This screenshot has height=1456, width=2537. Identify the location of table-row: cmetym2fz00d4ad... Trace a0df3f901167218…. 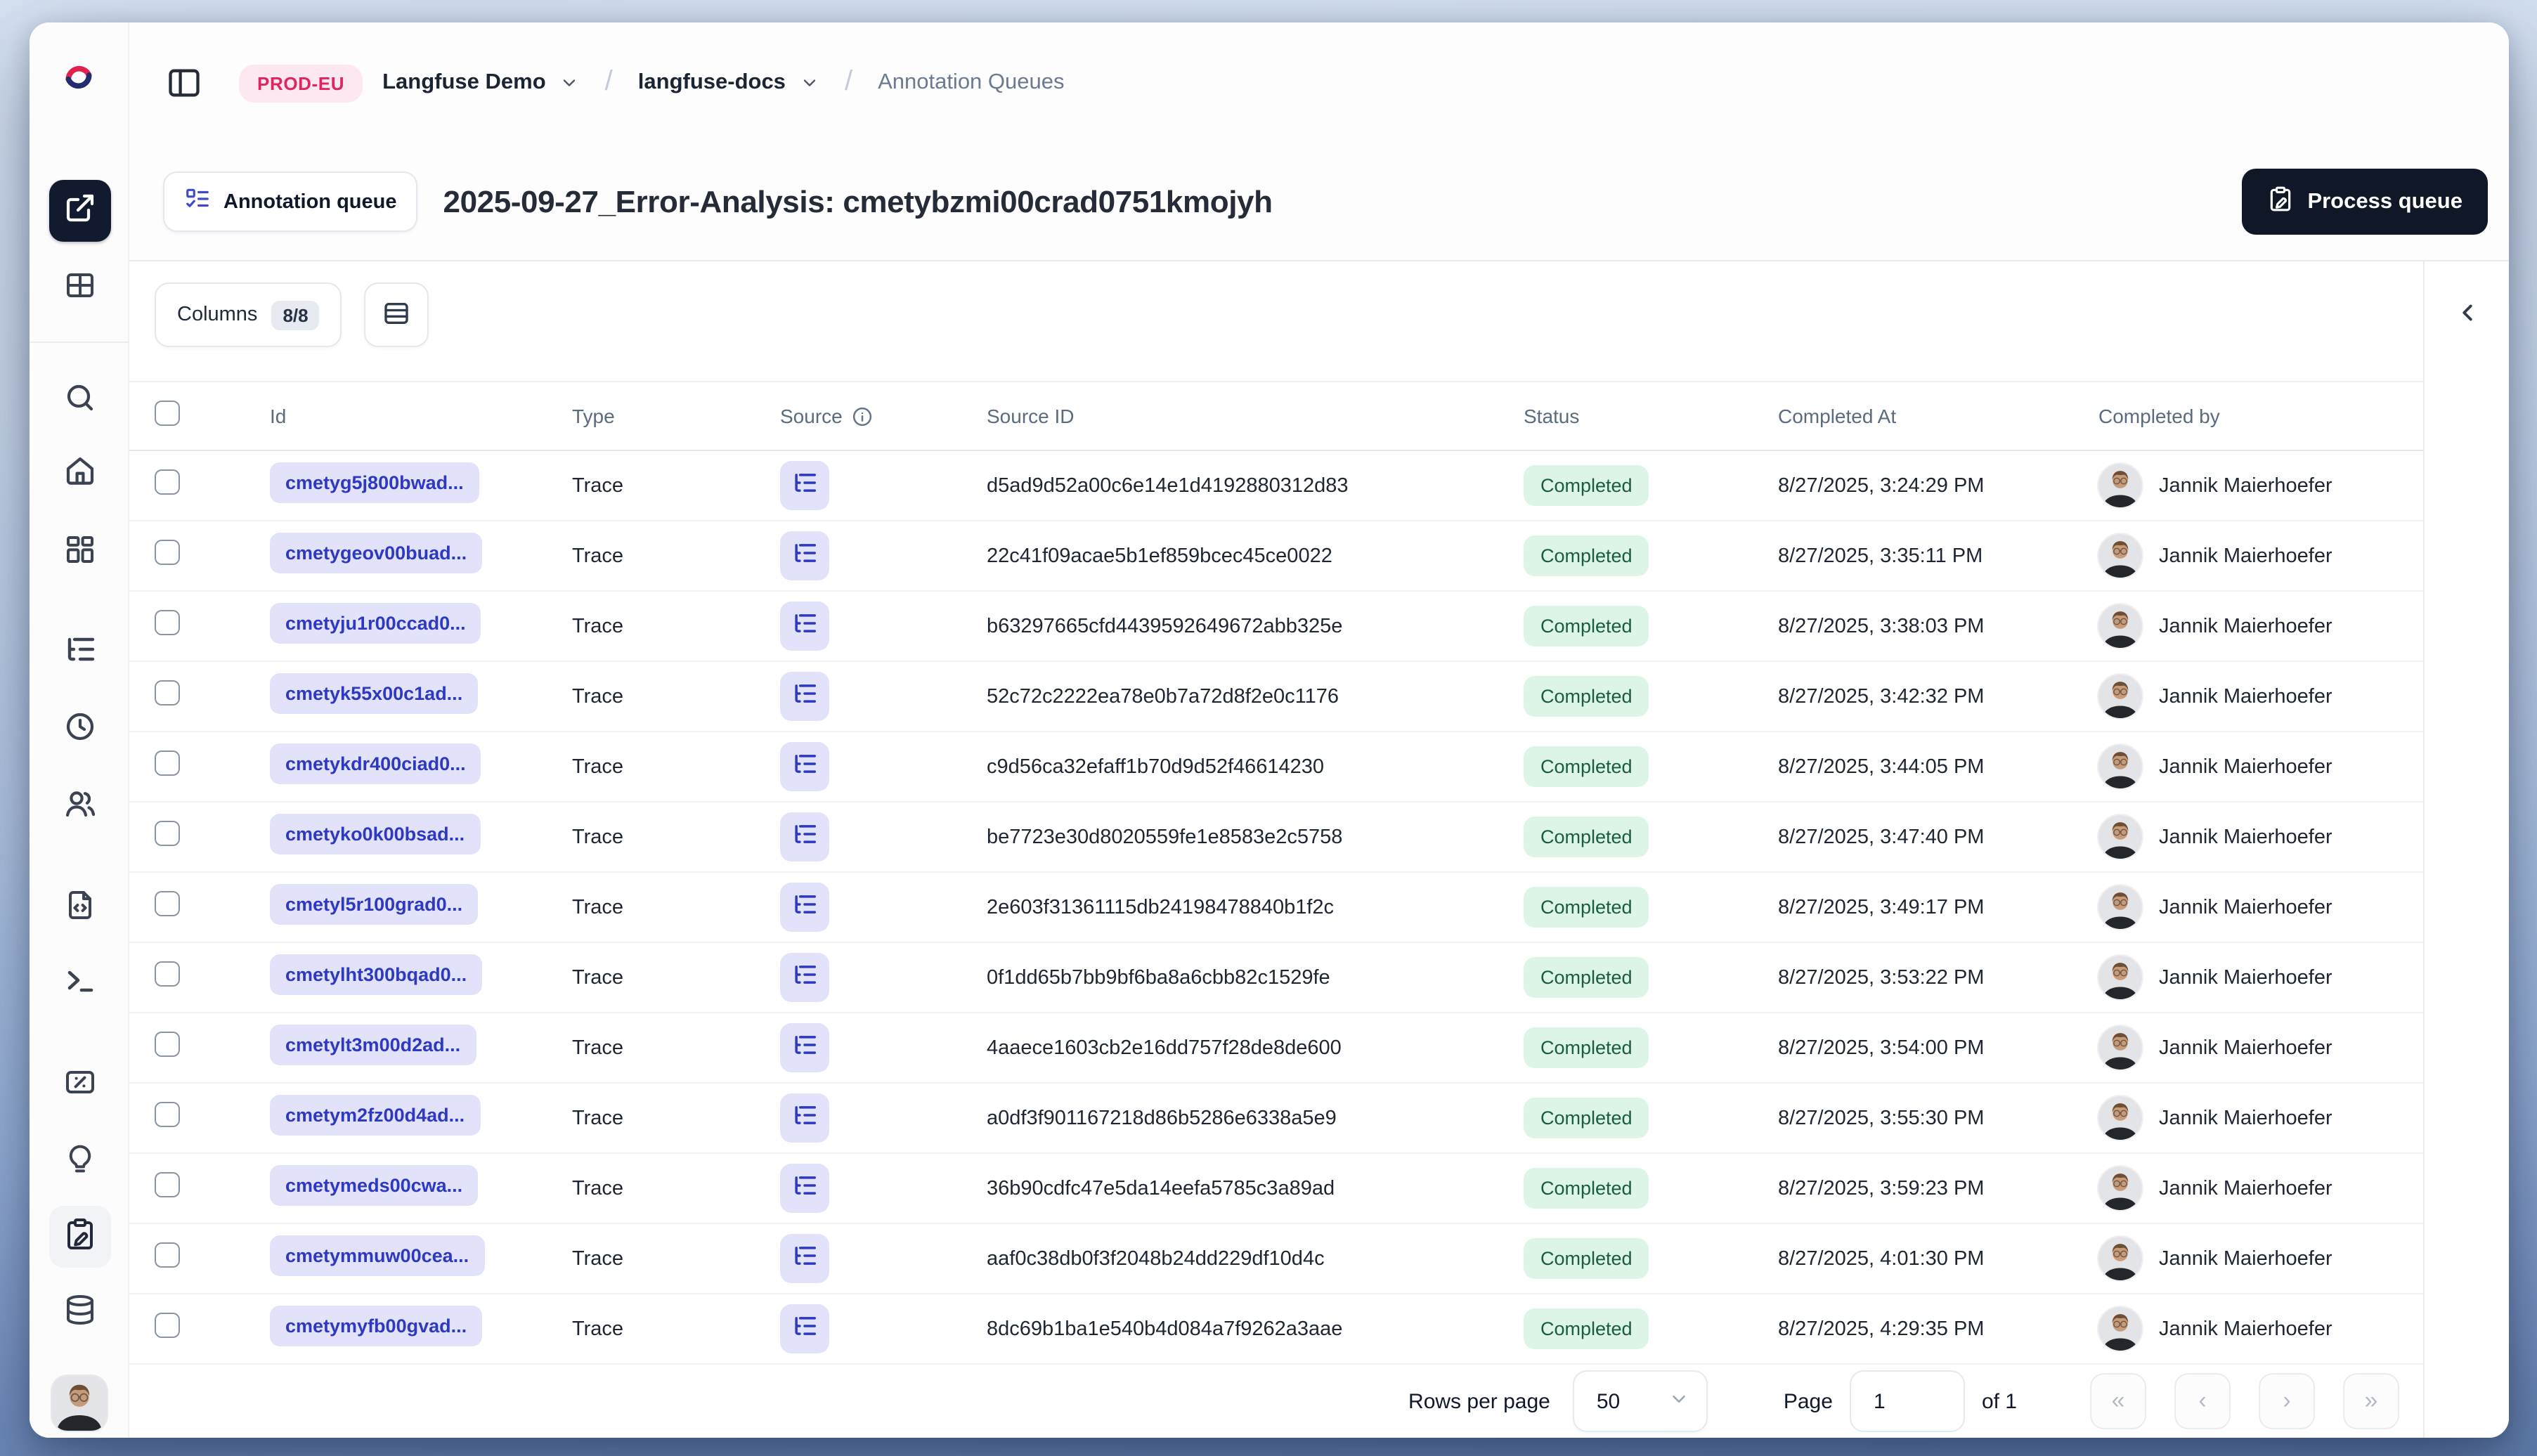
(1276, 1119).